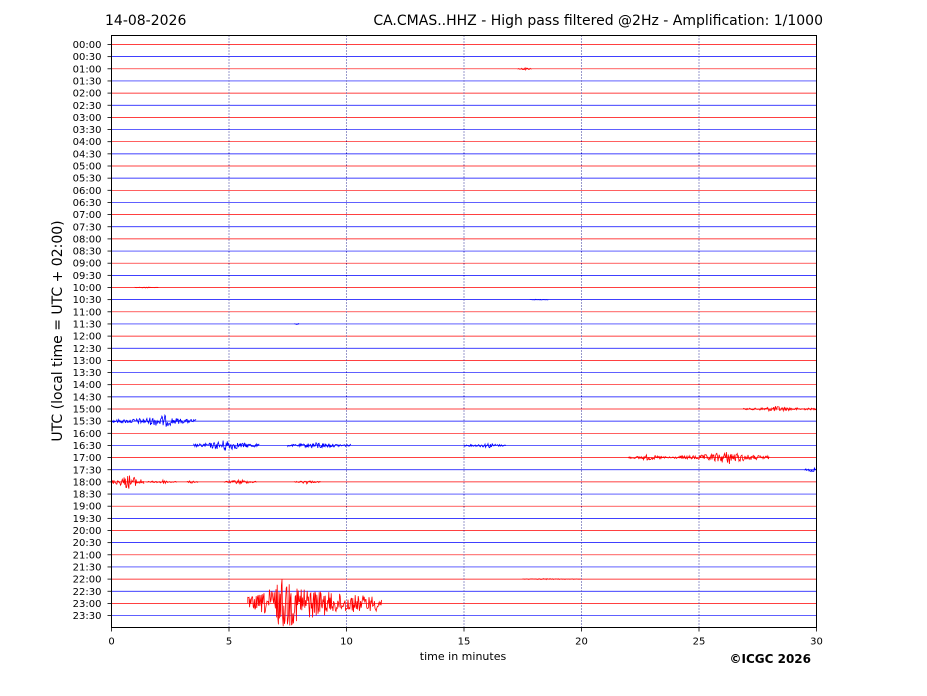 This screenshot has width=927, height=696. I want to click on y-tick-label: 17:00, so click(87, 458).